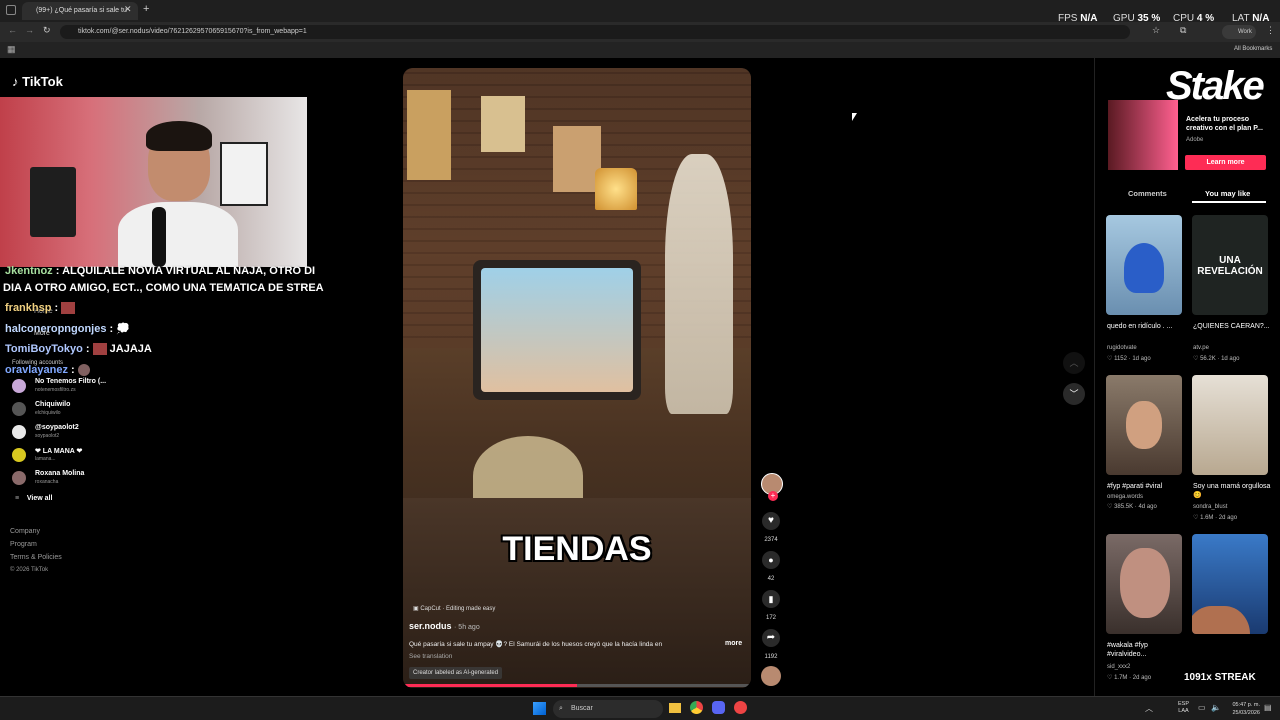 This screenshot has width=1280, height=720. What do you see at coordinates (67, 329) in the screenshot?
I see `chat-line-4: halconeropngonjes : 💭` at bounding box center [67, 329].